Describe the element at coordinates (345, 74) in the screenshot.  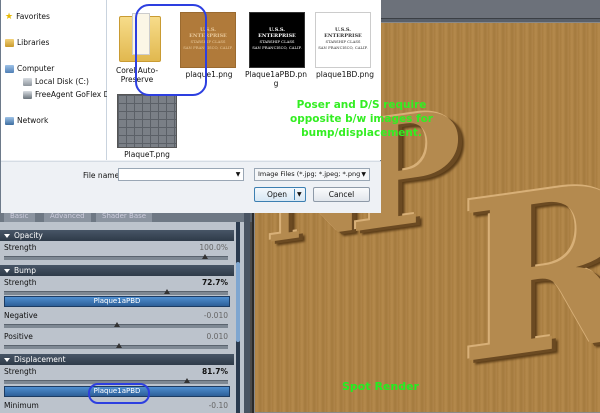
I see `file-label: plaque1BD.png` at that location.